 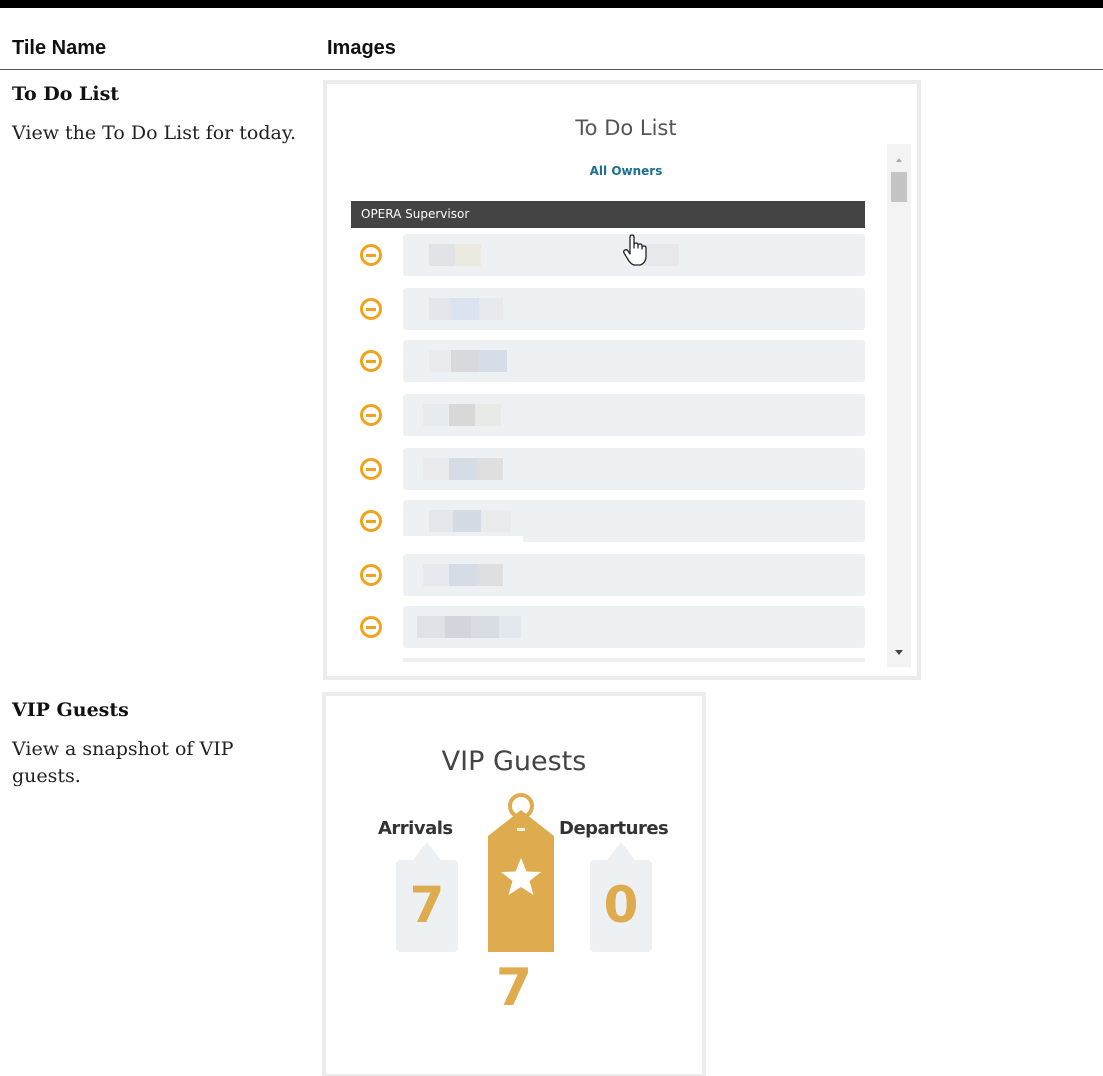 What do you see at coordinates (59, 48) in the screenshot?
I see `header-tile-name: Tile Name` at bounding box center [59, 48].